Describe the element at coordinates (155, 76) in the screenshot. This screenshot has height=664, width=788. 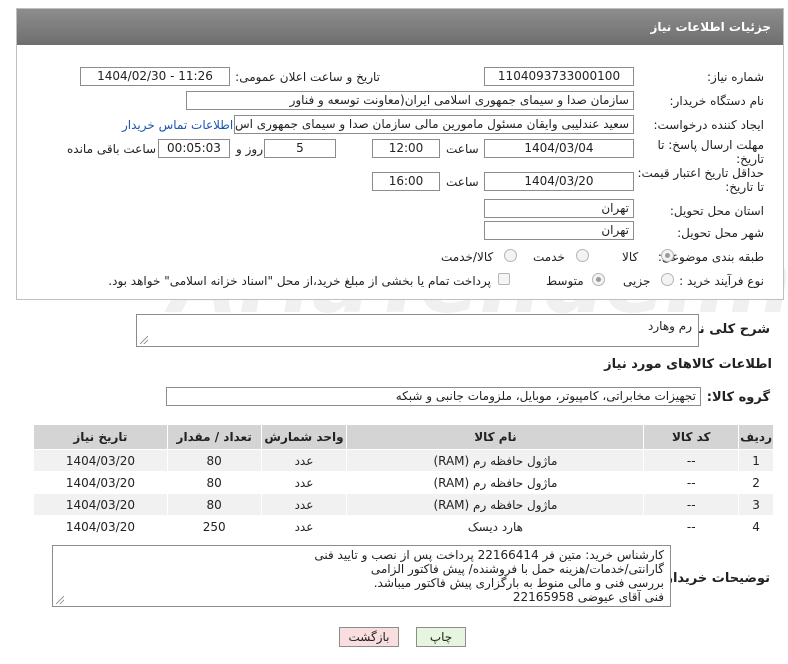
I see `announce-datetime-field: 1404/02/30 - 11:26` at that location.